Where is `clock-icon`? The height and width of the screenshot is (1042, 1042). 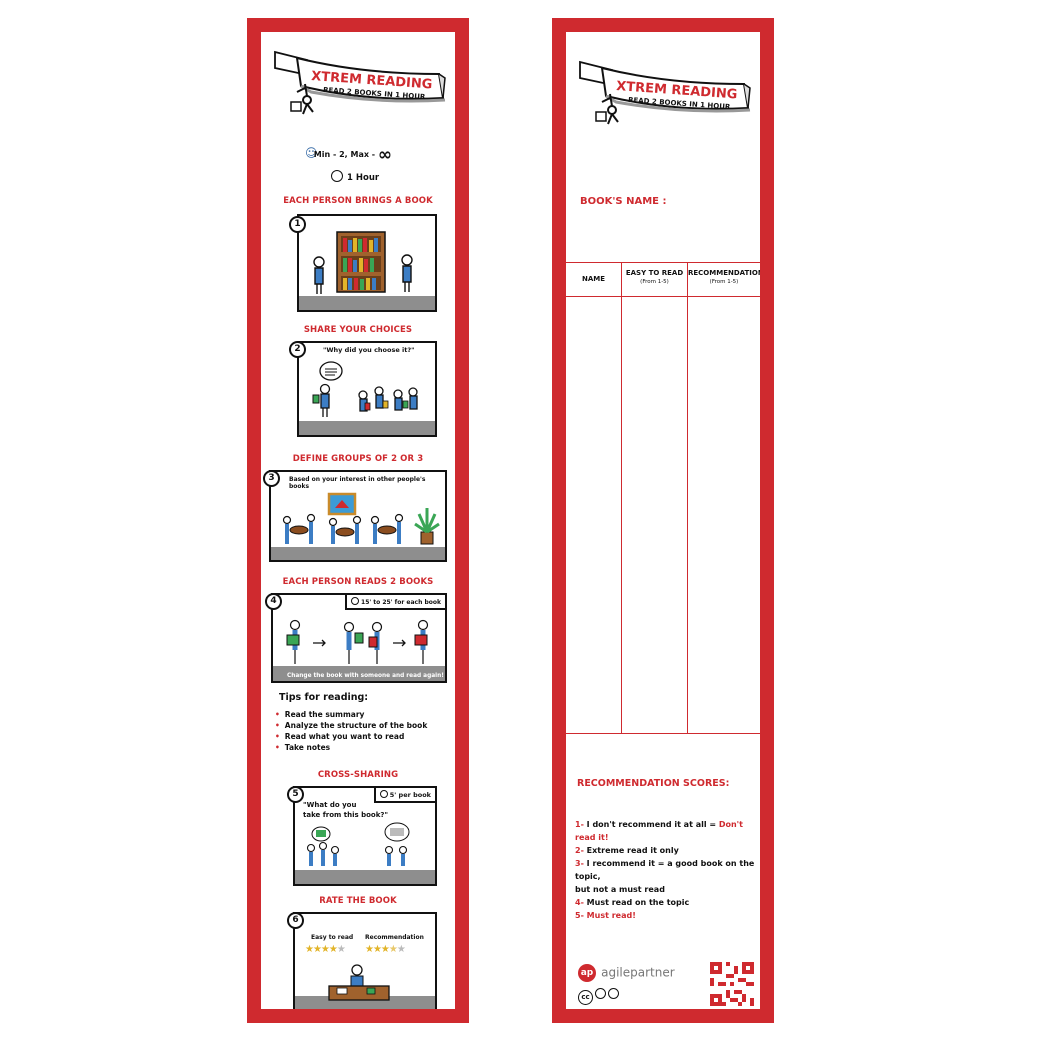 clock-icon is located at coordinates (337, 176).